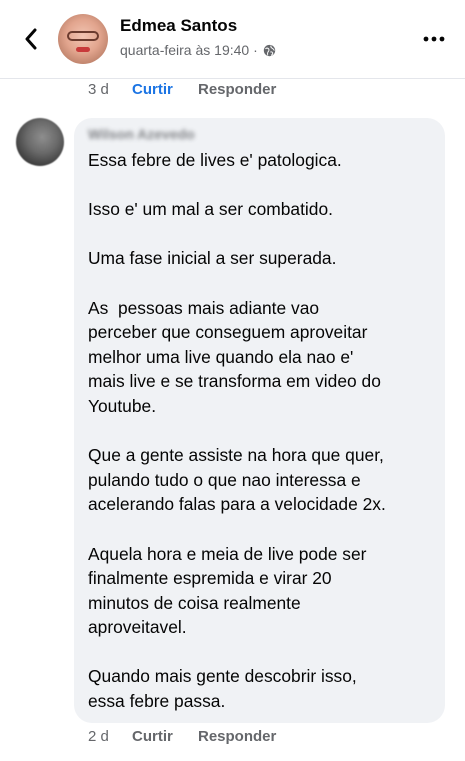 Image resolution: width=465 pixels, height=761 pixels. I want to click on comment-time: 2 d, so click(98, 736).